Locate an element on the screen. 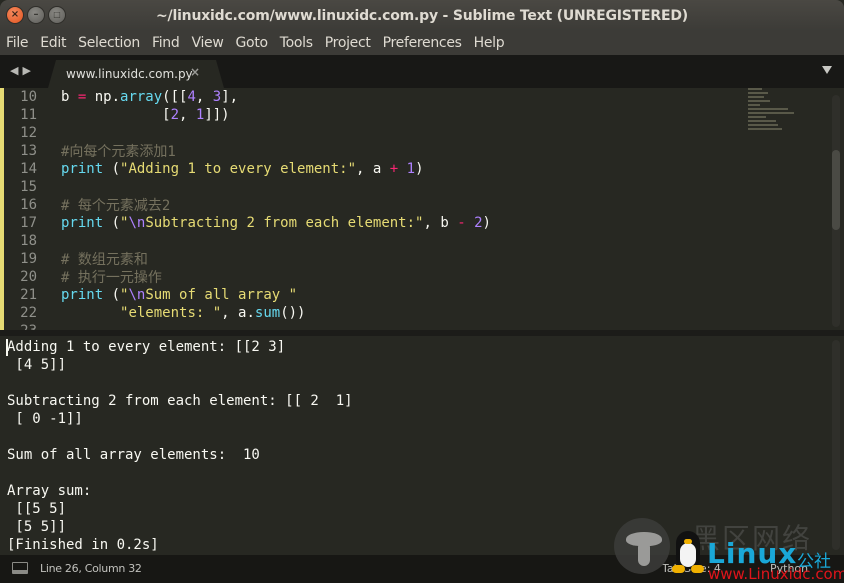  line-number: 13 is located at coordinates (28, 151).